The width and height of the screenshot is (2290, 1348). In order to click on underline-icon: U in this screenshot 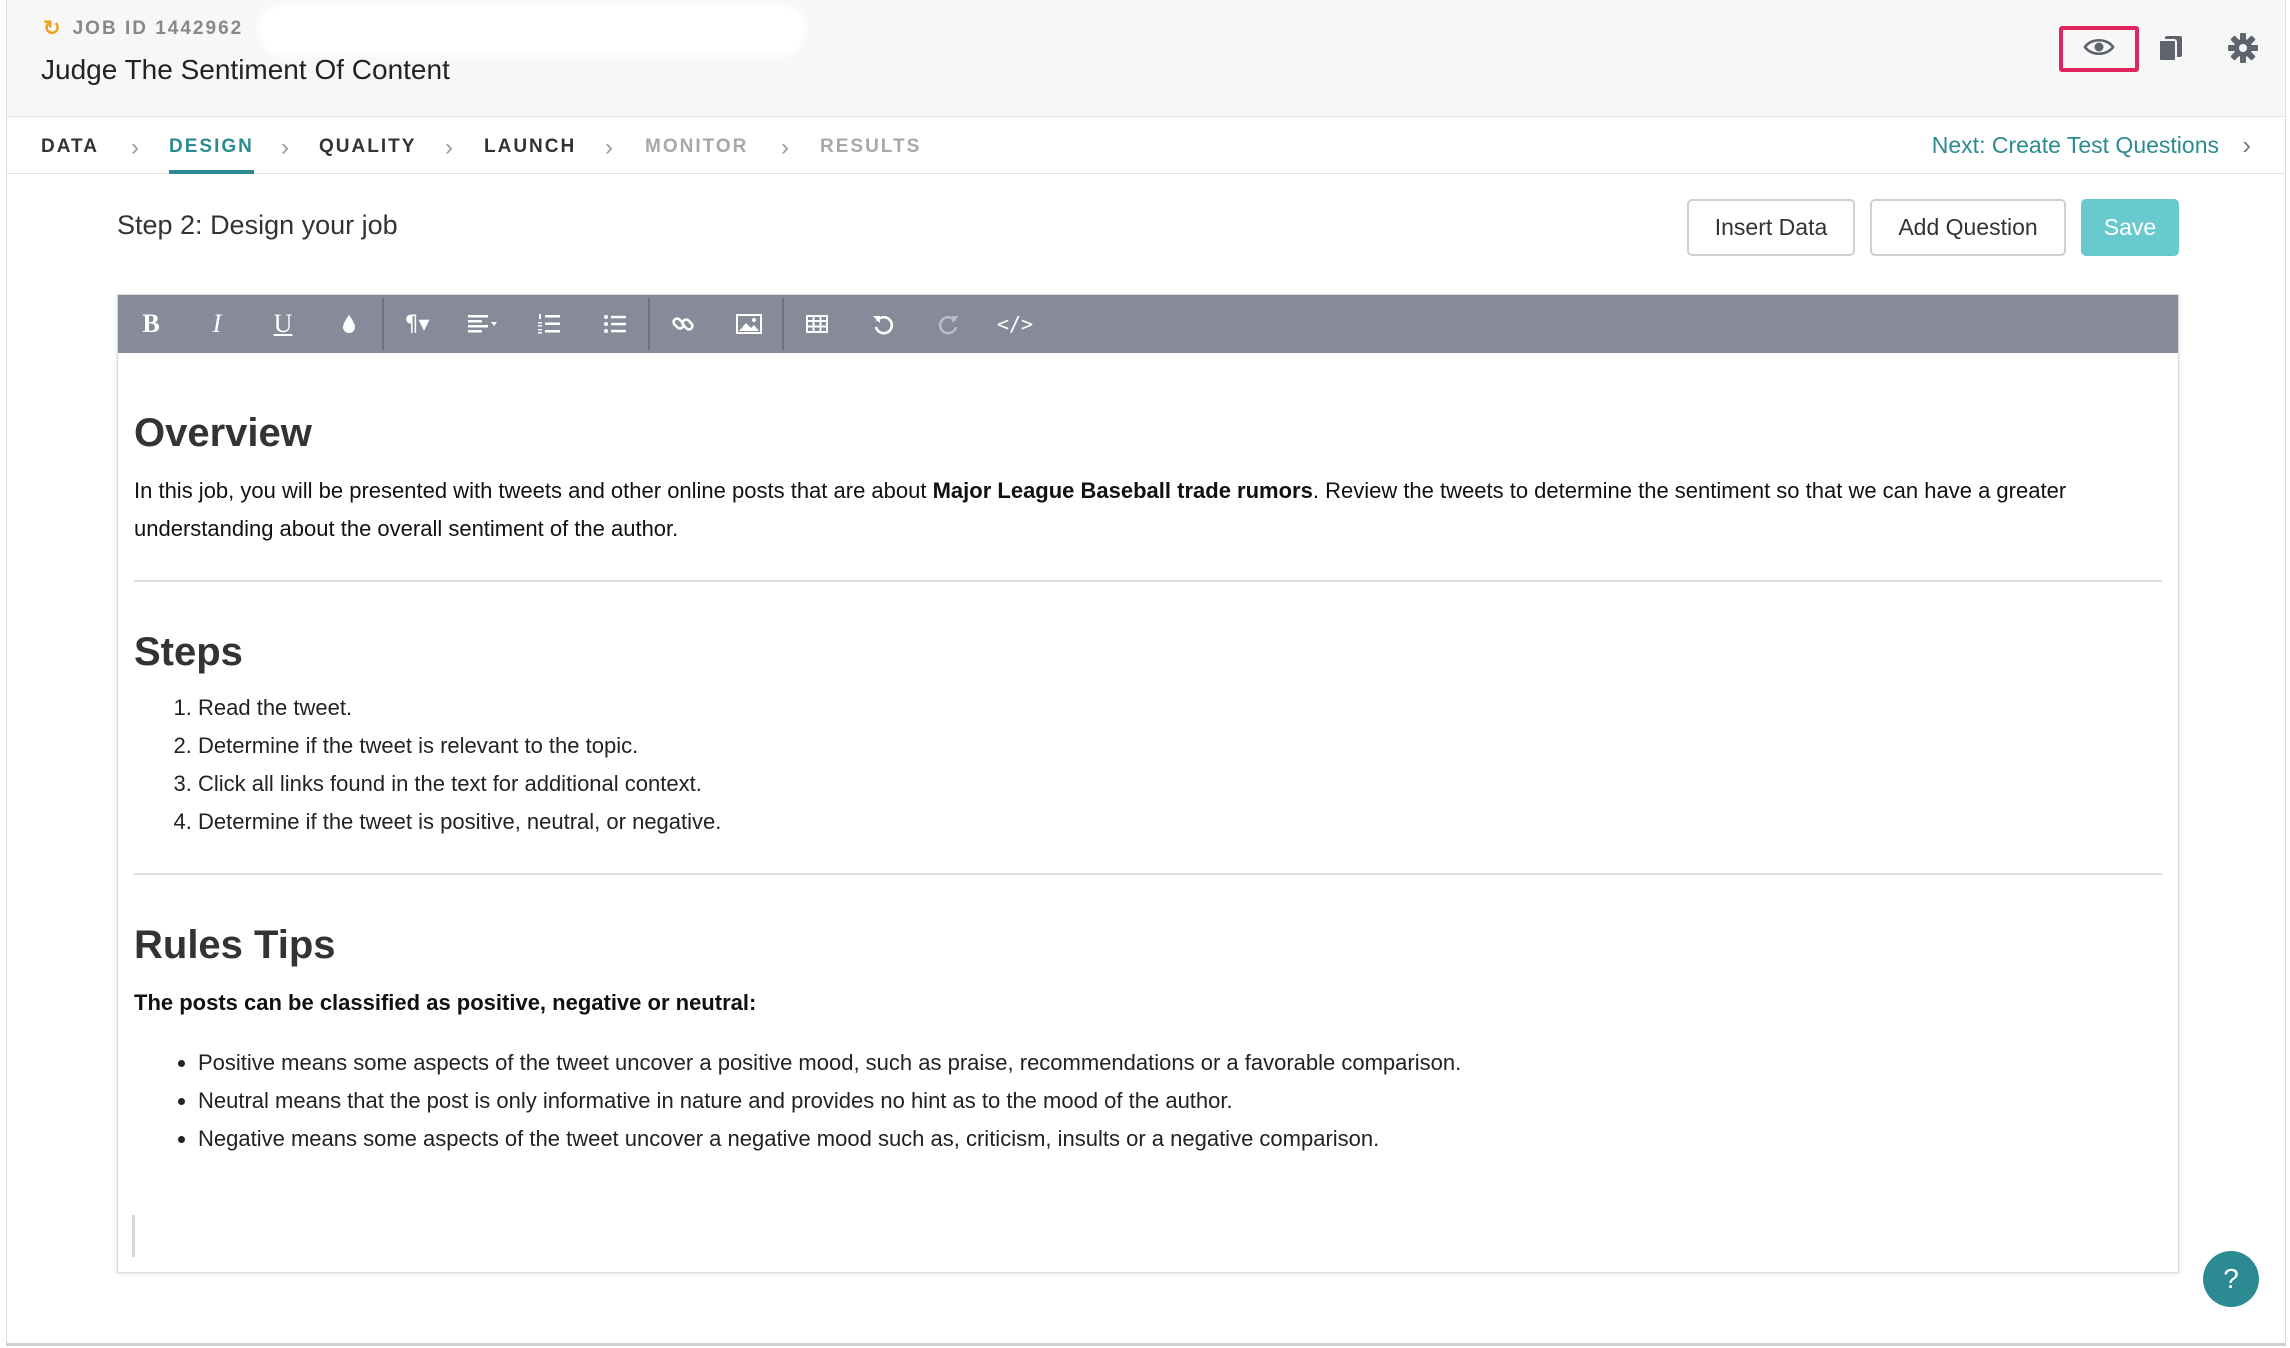, I will do `click(283, 324)`.